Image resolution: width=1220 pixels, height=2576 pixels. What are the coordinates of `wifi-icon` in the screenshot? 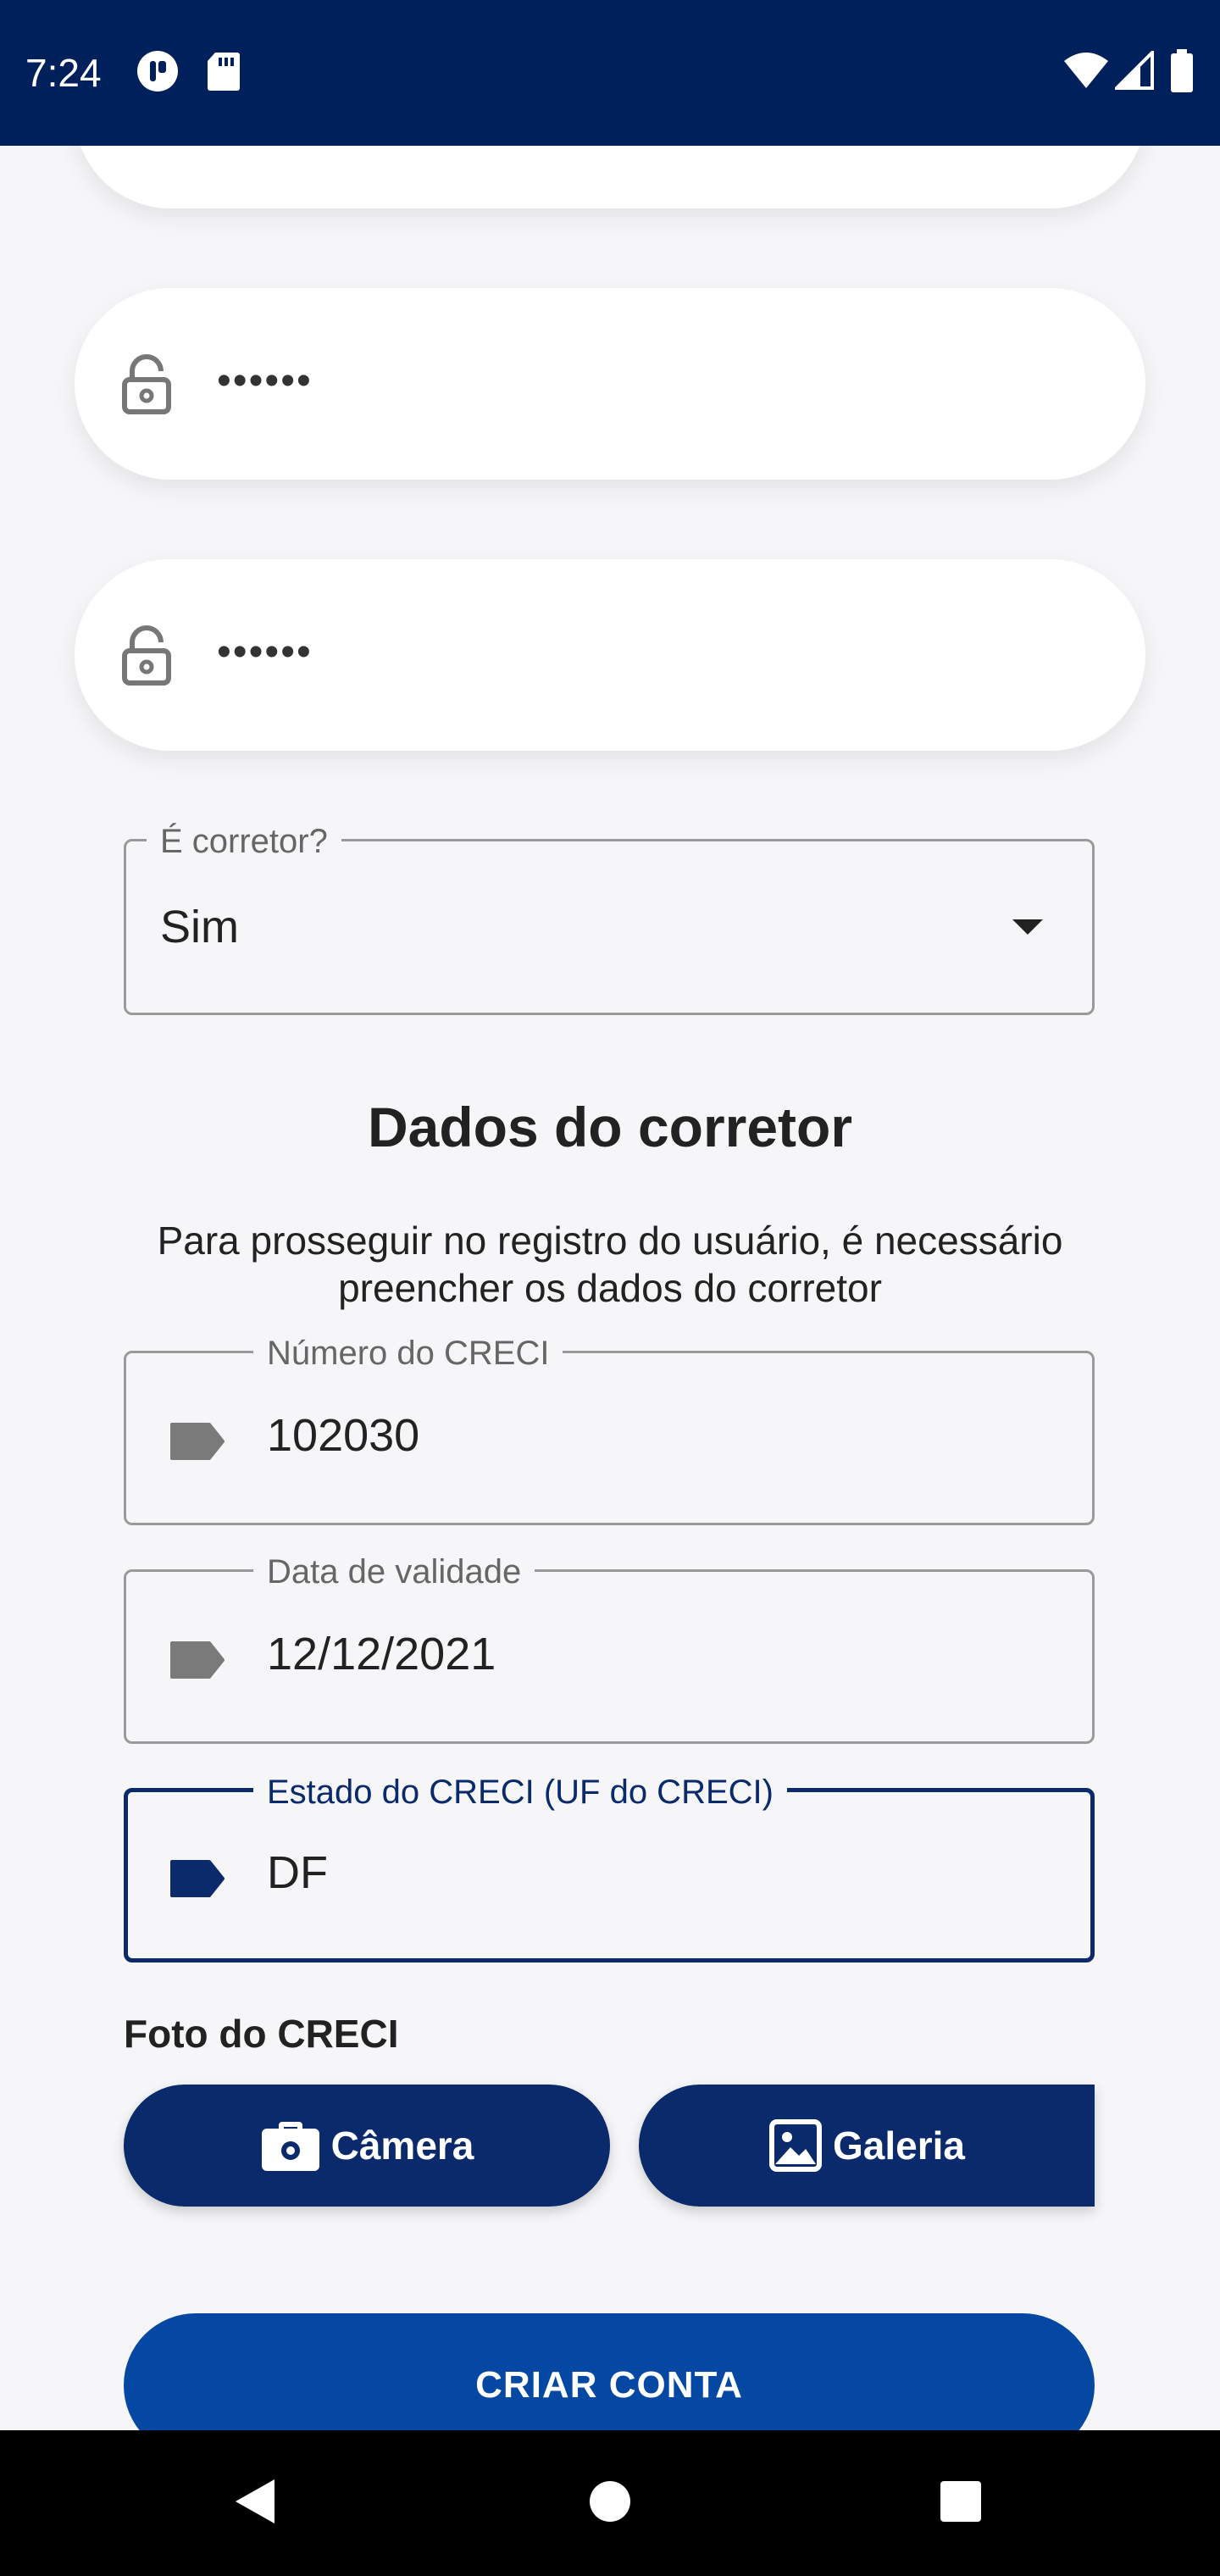 It's located at (1086, 70).